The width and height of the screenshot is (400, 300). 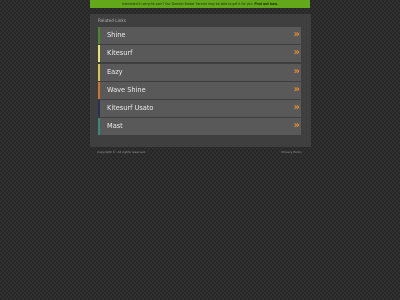 I want to click on privacy-policy-link: Privacy Policy, so click(x=292, y=152).